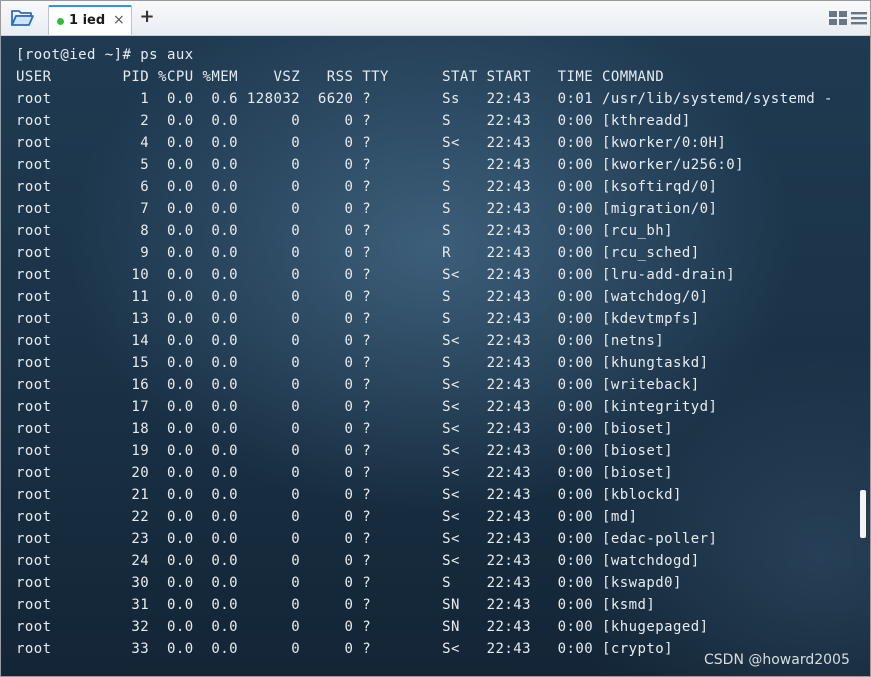  Describe the element at coordinates (60, 21) in the screenshot. I see `connection-status-dot` at that location.